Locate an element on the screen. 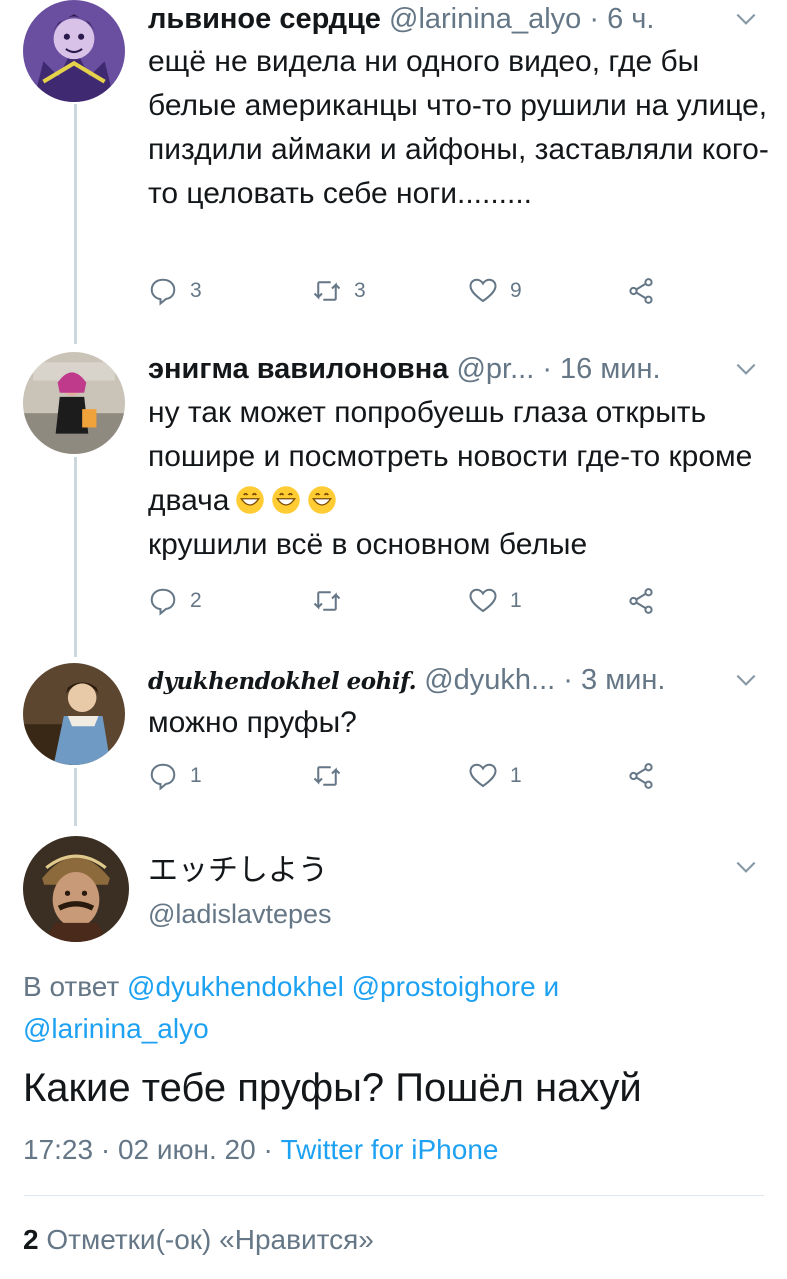 The width and height of the screenshot is (787, 1279). retweet-count: 3 is located at coordinates (360, 290).